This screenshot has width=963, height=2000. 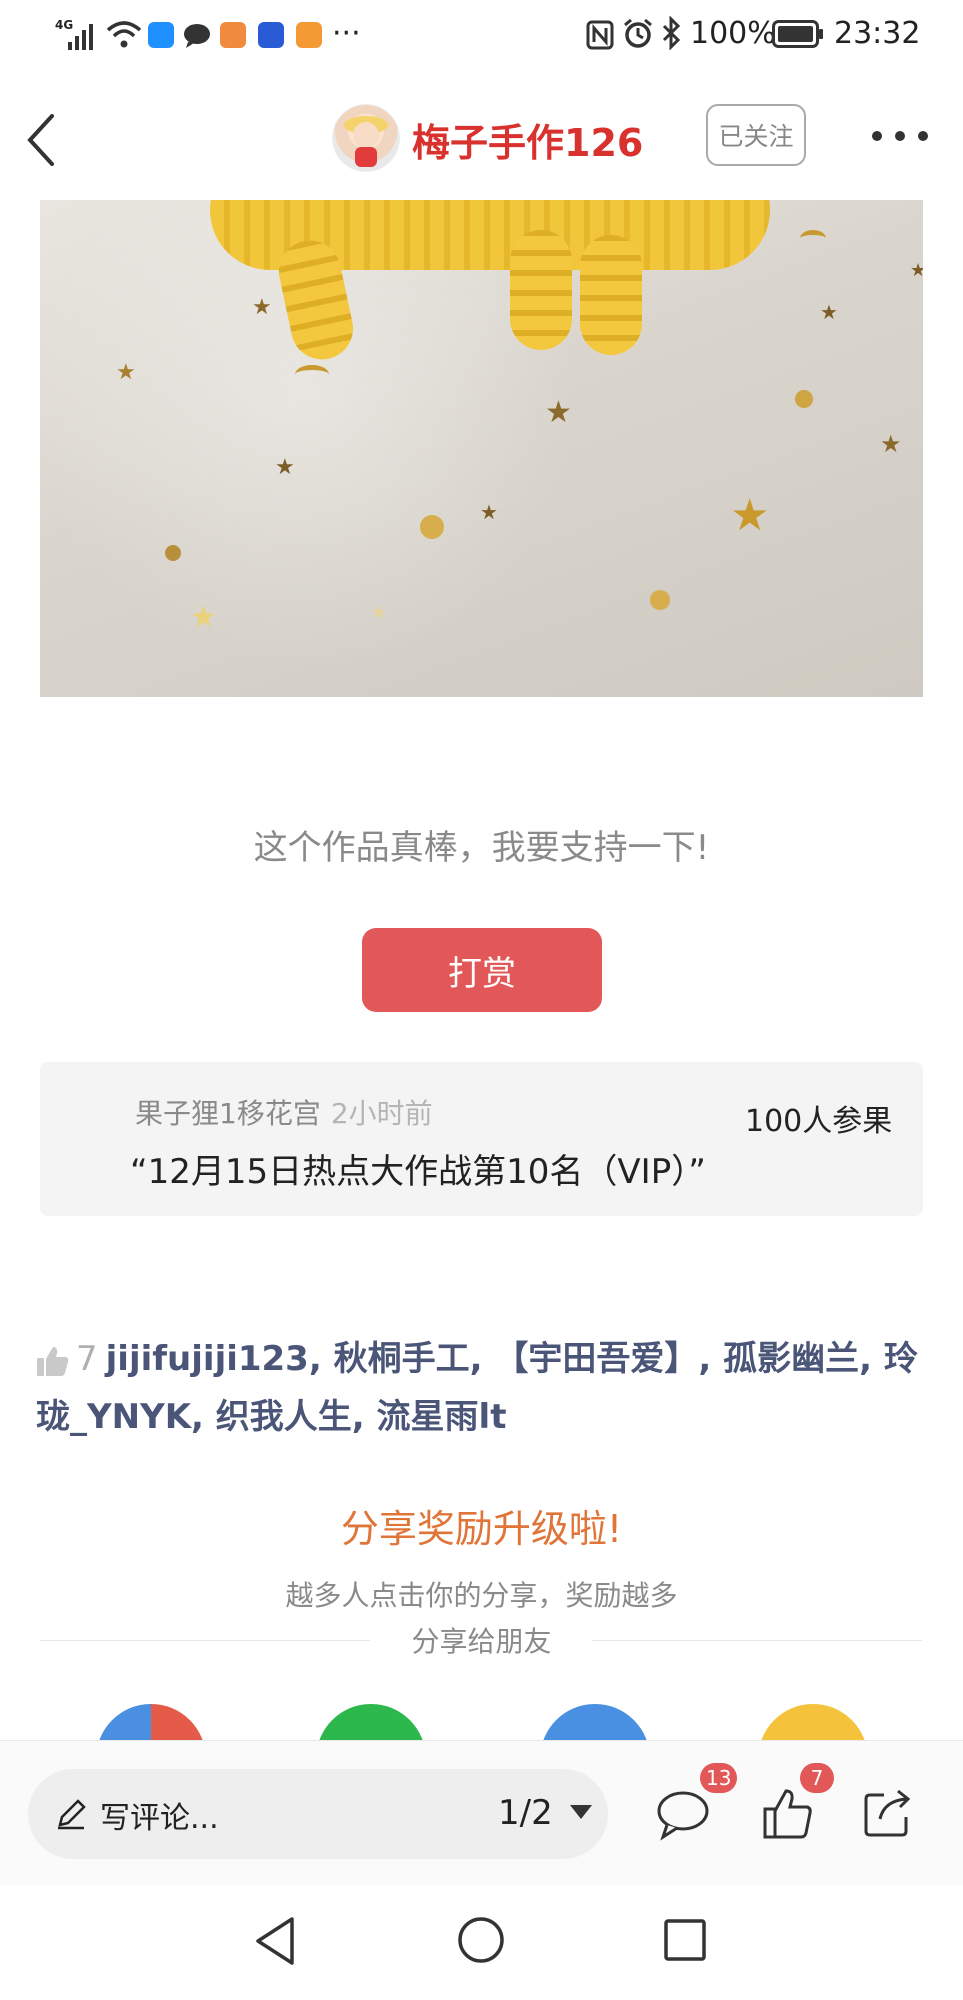 What do you see at coordinates (877, 33) in the screenshot?
I see `clock: 23:32` at bounding box center [877, 33].